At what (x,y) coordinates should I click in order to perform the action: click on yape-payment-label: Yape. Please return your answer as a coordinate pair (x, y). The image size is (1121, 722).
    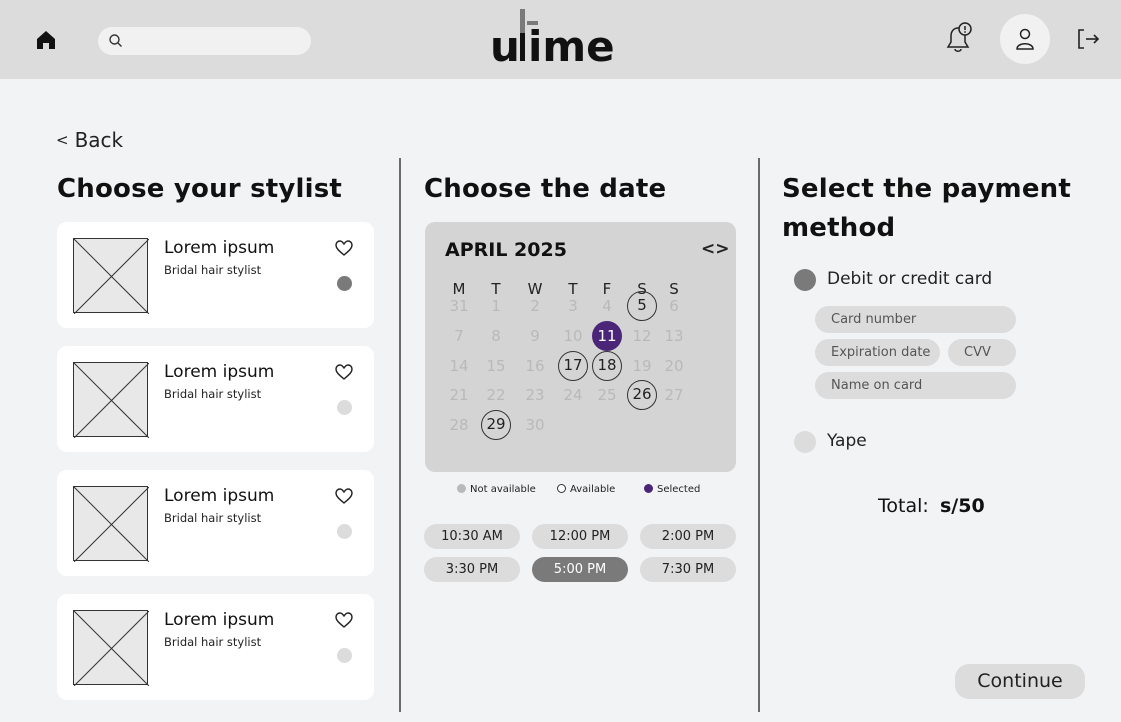
    Looking at the image, I should click on (847, 441).